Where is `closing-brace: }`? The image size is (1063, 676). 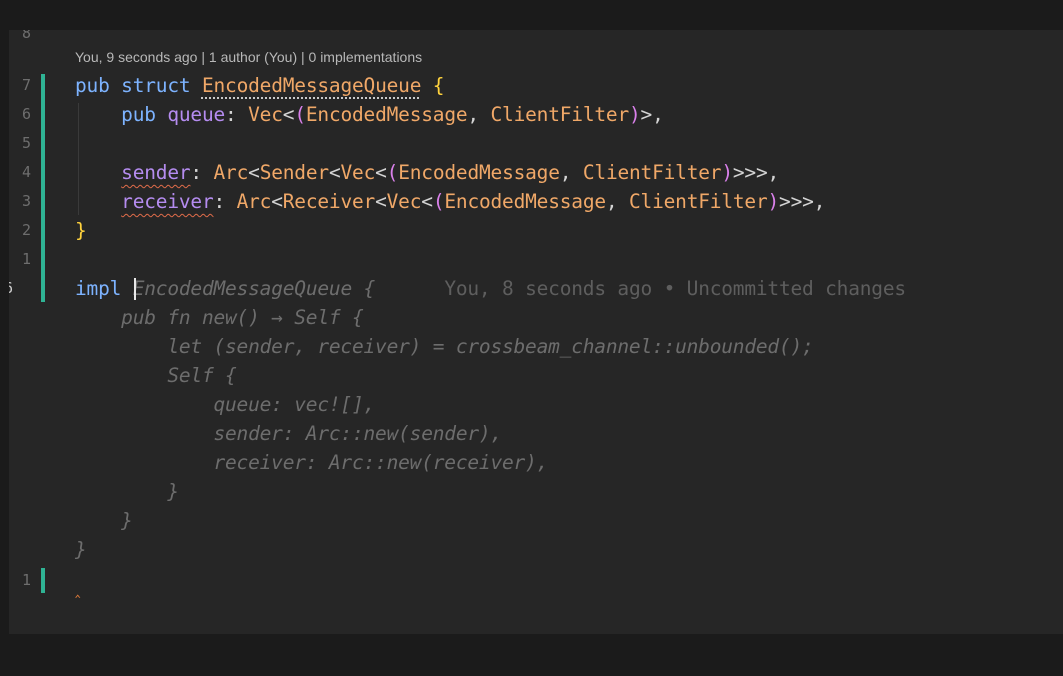 closing-brace: } is located at coordinates (81, 230).